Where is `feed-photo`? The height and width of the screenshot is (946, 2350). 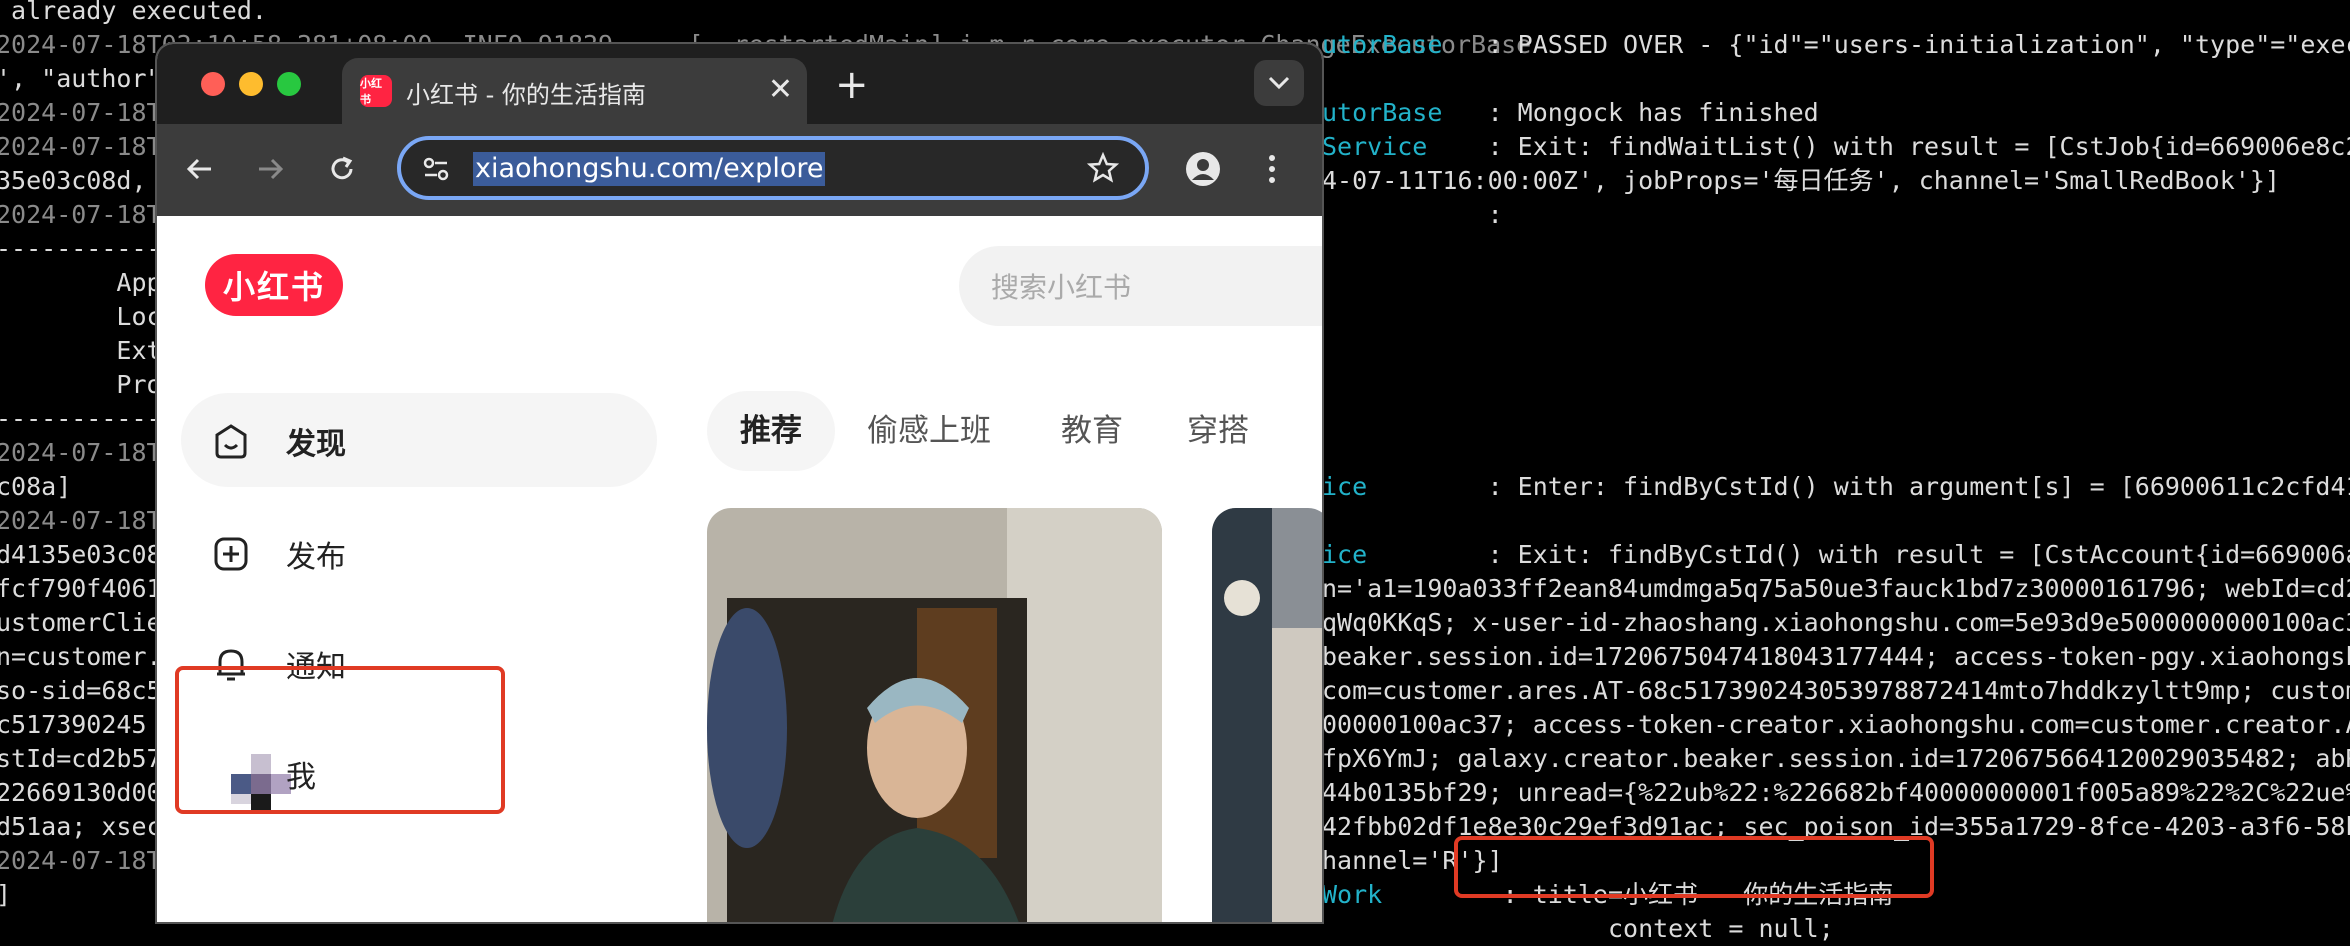
feed-photo is located at coordinates (934, 715).